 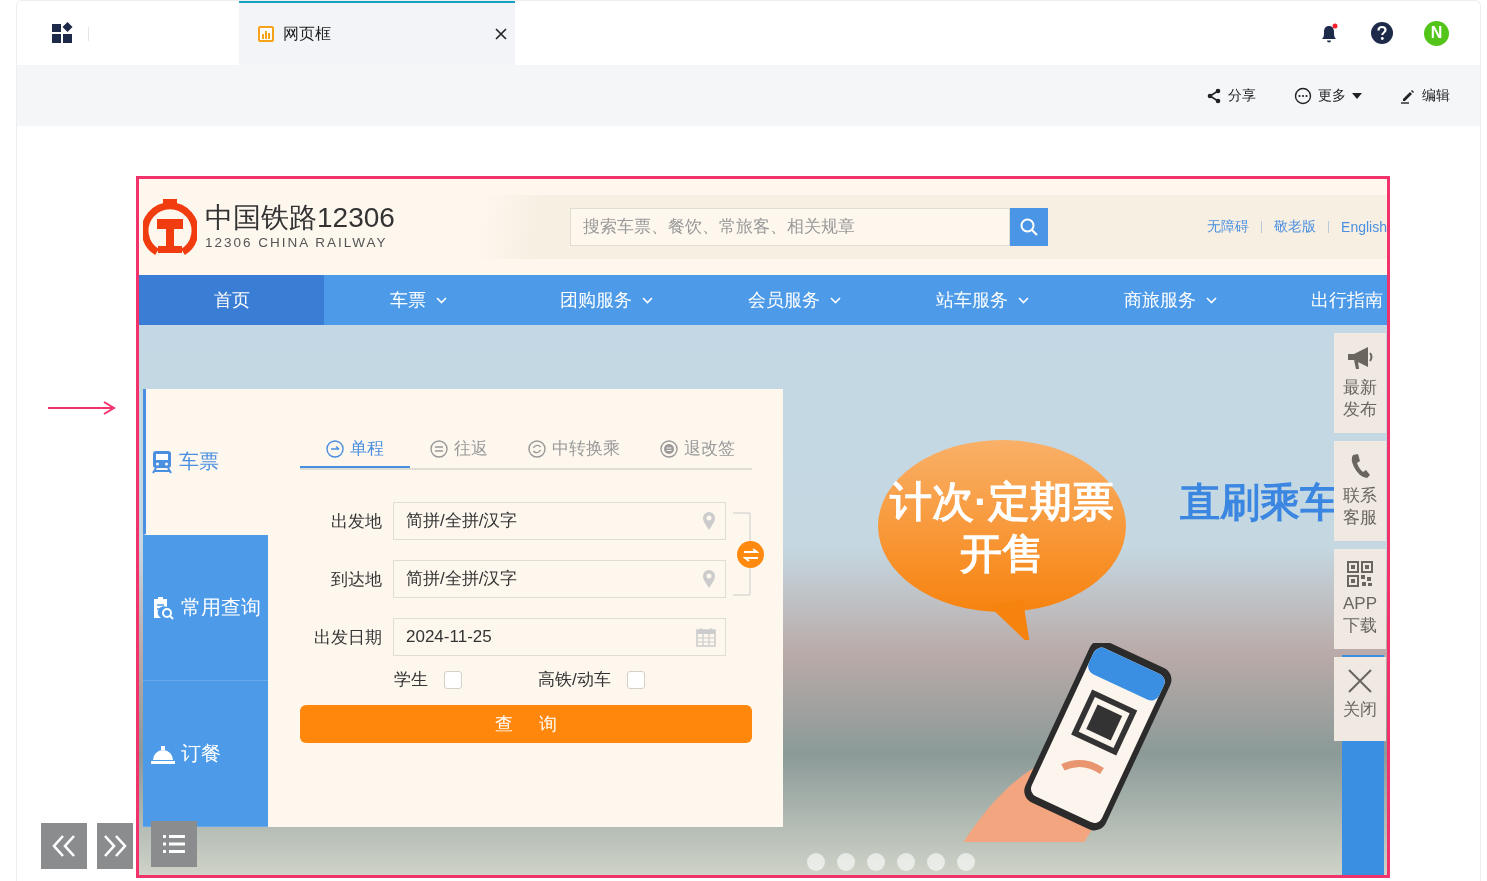 I want to click on previous-button, so click(x=64, y=846).